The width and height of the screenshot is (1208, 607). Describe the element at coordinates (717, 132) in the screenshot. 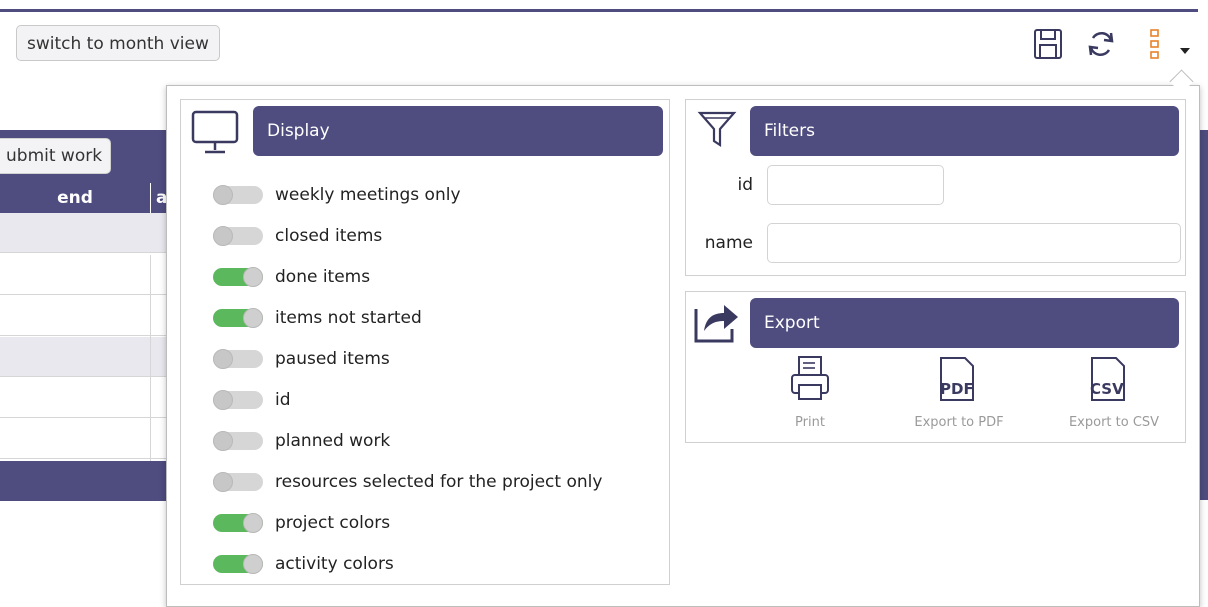

I see `filter-icon` at that location.